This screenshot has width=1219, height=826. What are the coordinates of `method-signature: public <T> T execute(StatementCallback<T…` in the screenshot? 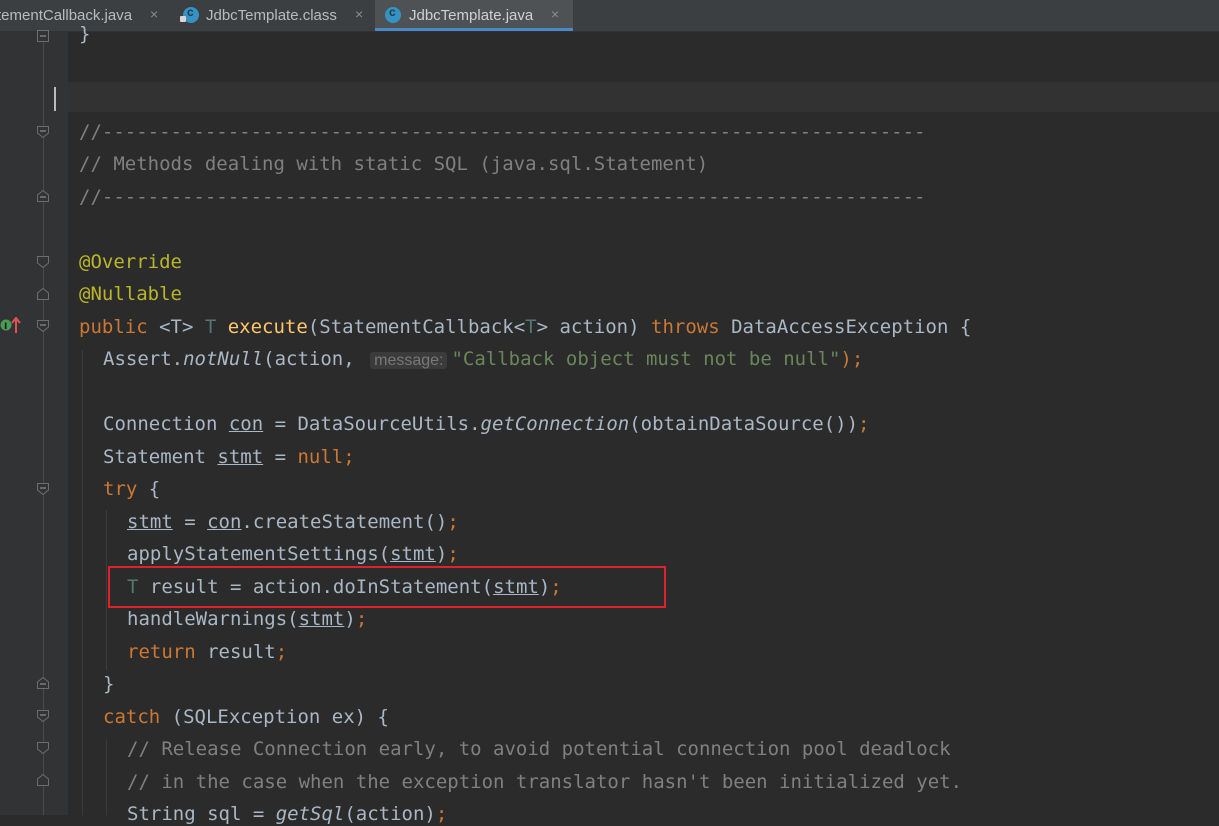 It's located at (525, 327).